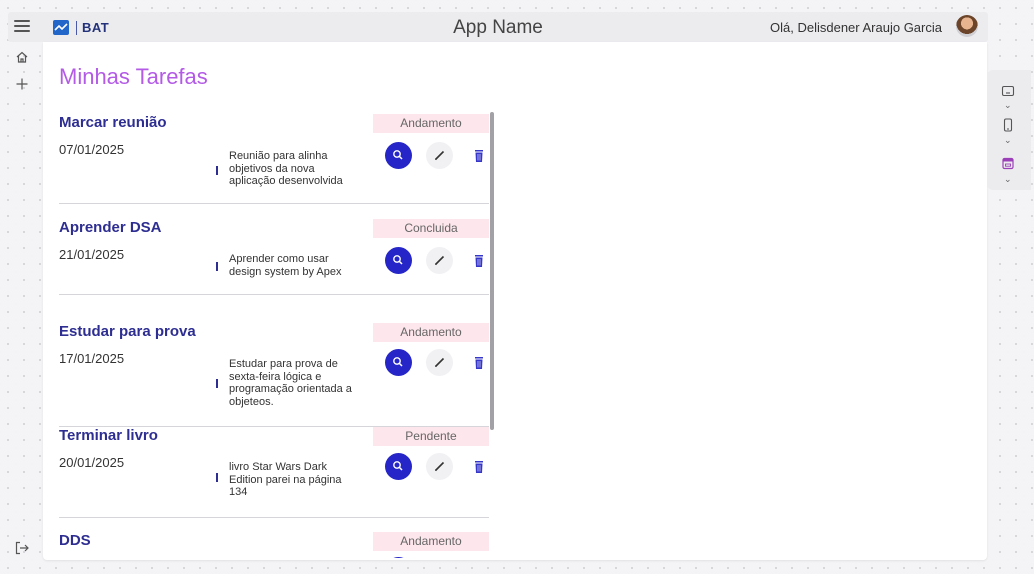 The width and height of the screenshot is (1034, 574). Describe the element at coordinates (856, 27) in the screenshot. I see `user-greeting: Olá, Delisdener Araujo Garcia` at that location.